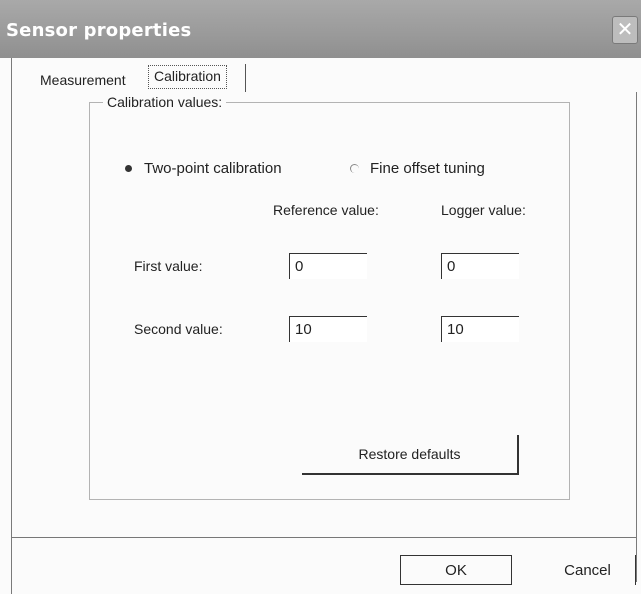 This screenshot has width=641, height=594. Describe the element at coordinates (480, 266) in the screenshot. I see `first-logger-value-input: 0` at that location.